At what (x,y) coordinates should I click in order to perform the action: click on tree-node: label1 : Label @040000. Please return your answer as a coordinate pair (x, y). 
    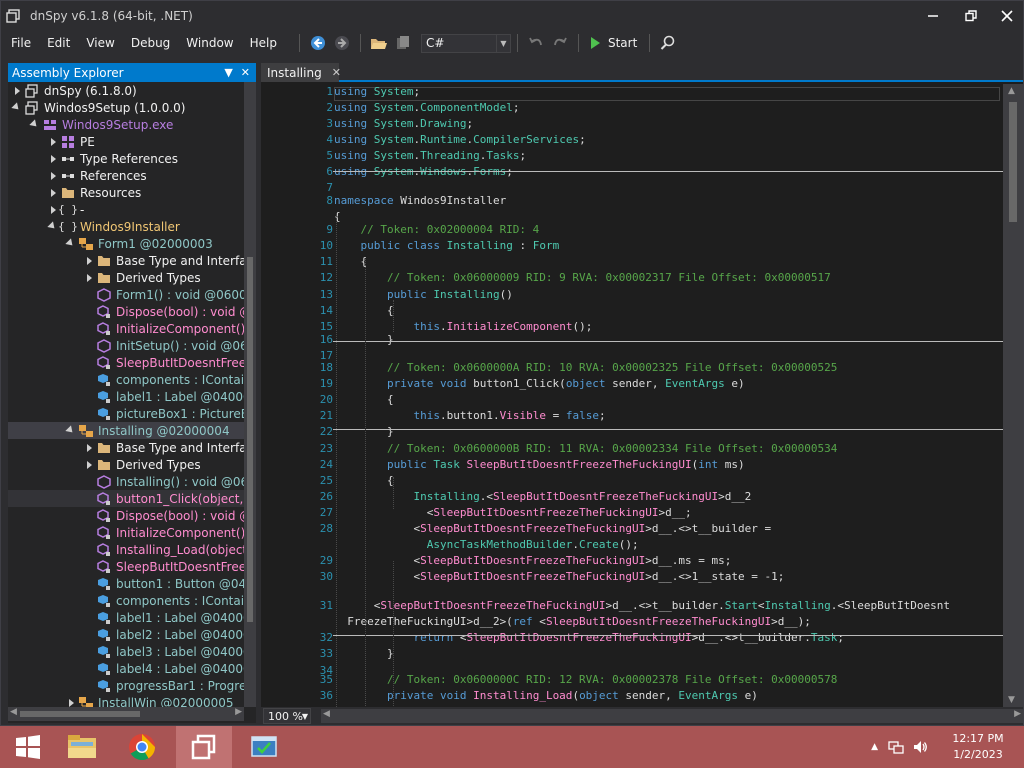
    Looking at the image, I should click on (126, 396).